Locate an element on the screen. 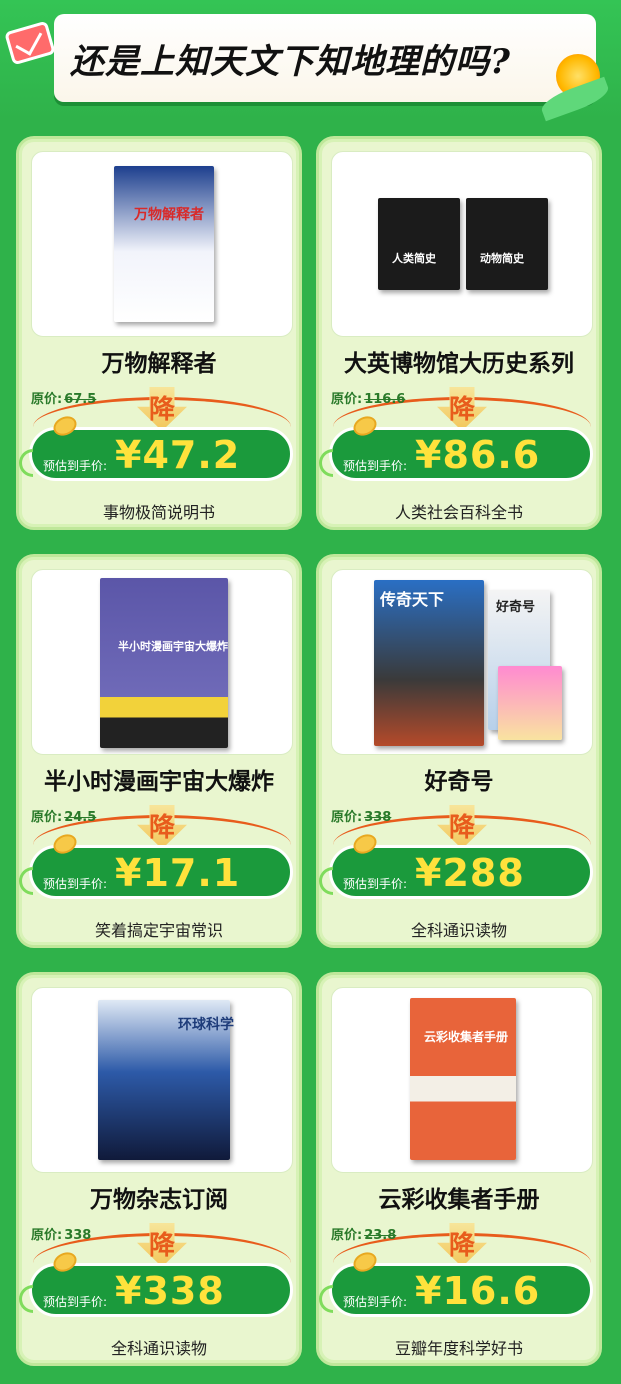  product-image: 人类简史 动物简史 is located at coordinates (462, 244).